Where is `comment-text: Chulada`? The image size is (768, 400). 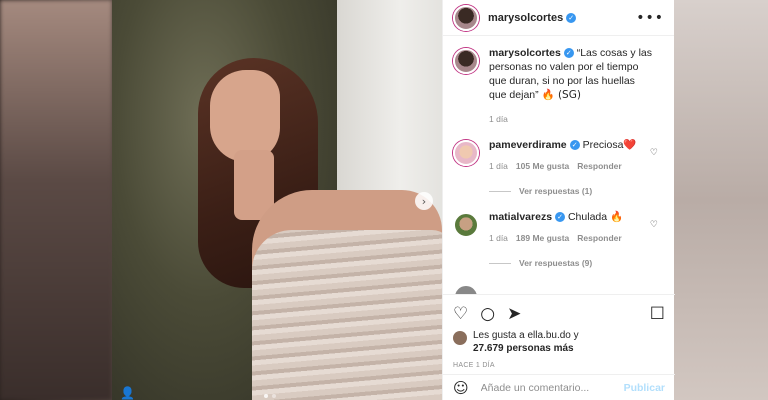 comment-text: Chulada is located at coordinates (587, 217).